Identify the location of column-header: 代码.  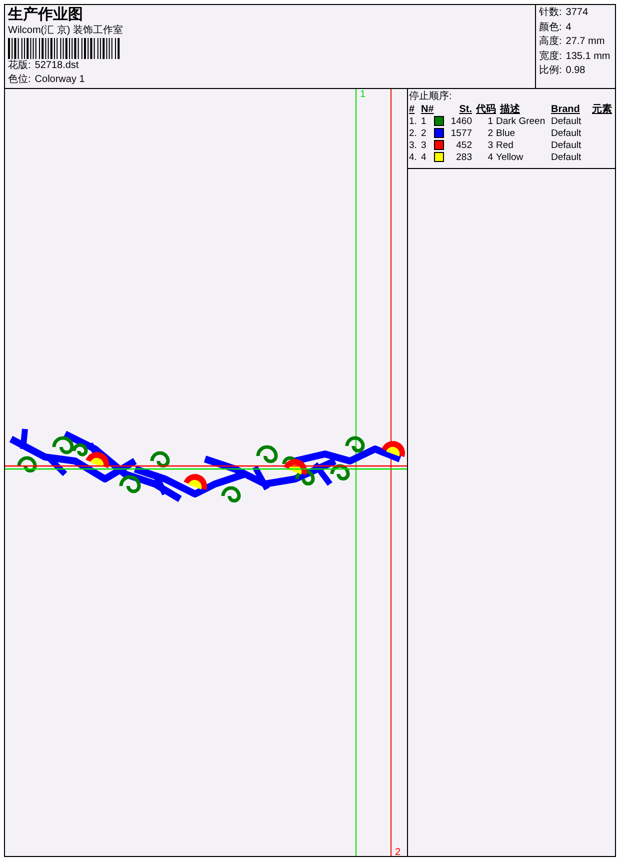
(484, 110).